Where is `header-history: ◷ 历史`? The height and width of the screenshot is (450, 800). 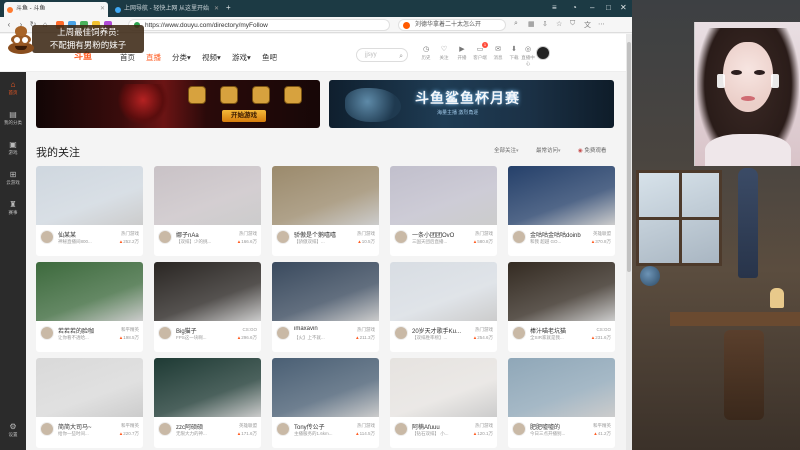
header-history: ◷ 历史 is located at coordinates (426, 53).